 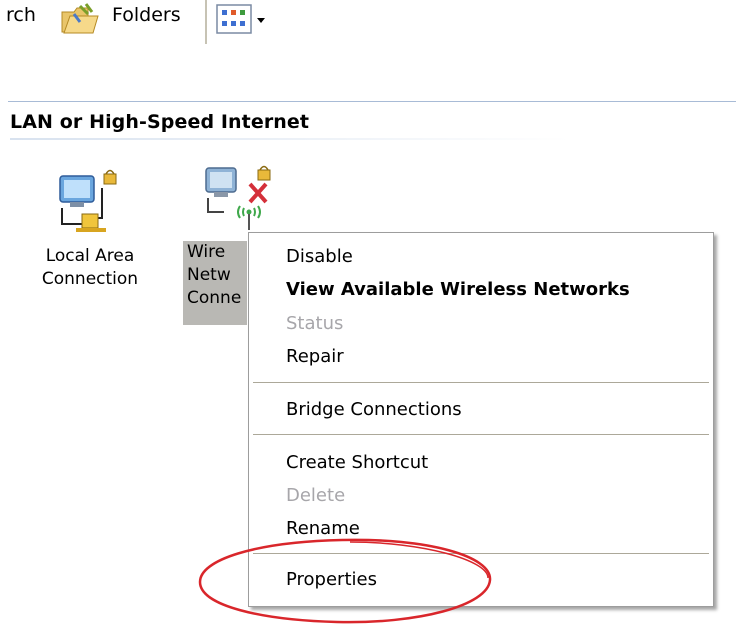 I want to click on chevron-down-icon, so click(x=261, y=16).